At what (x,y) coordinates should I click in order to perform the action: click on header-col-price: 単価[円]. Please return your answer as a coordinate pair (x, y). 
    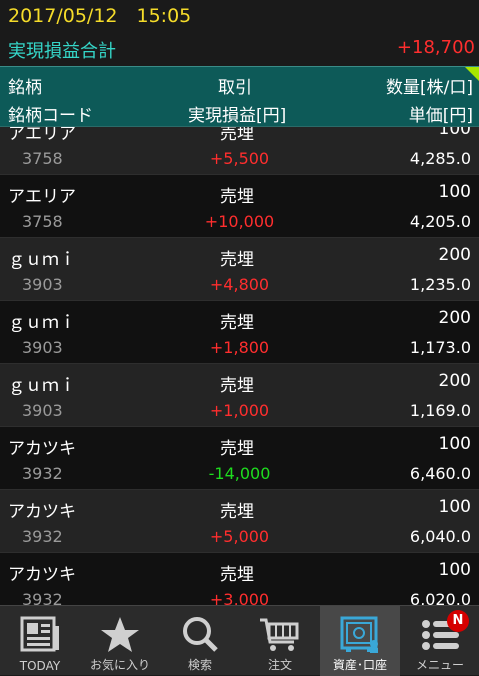
    Looking at the image, I should click on (440, 116).